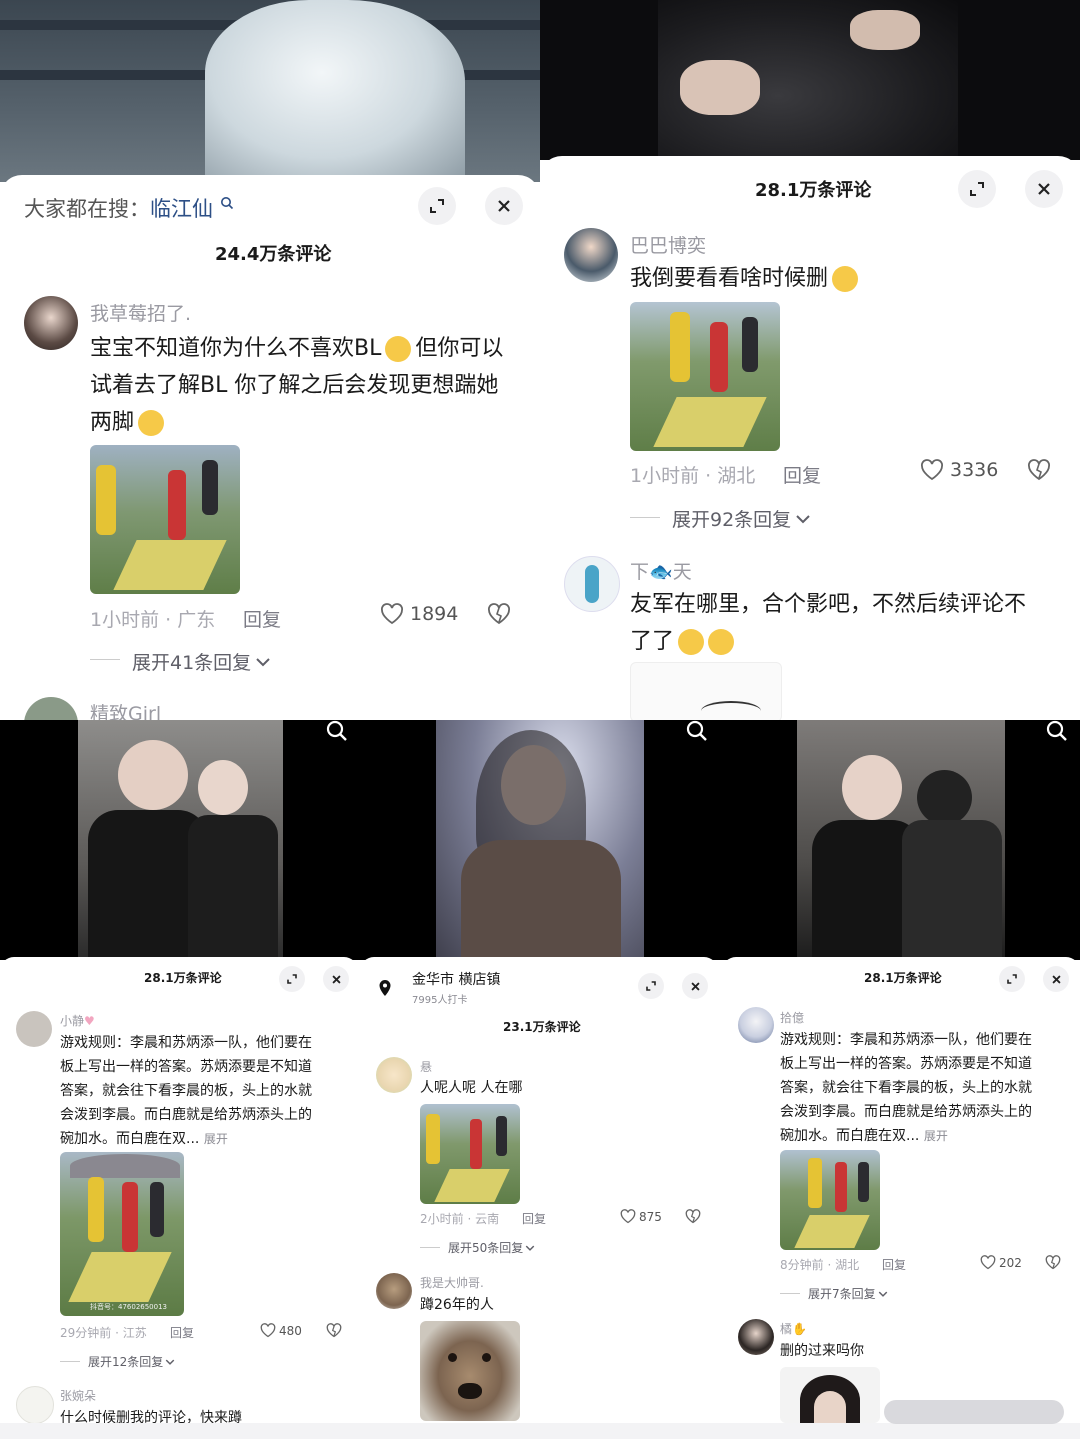 The image size is (1080, 1439). What do you see at coordinates (419, 614) in the screenshot?
I see `like-button: 1894` at bounding box center [419, 614].